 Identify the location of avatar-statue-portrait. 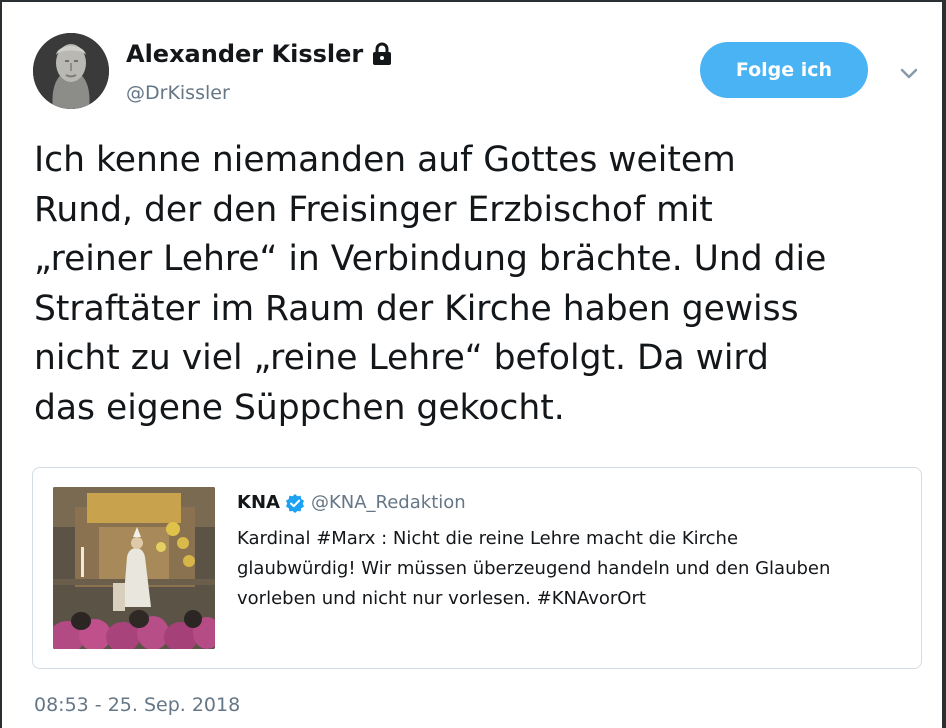
(71, 71).